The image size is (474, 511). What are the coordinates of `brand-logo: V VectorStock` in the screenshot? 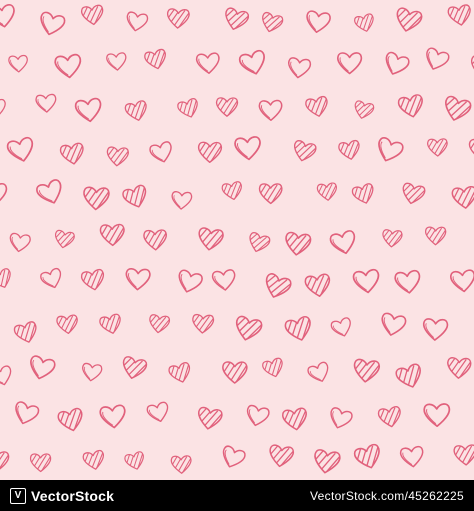 It's located at (62, 495).